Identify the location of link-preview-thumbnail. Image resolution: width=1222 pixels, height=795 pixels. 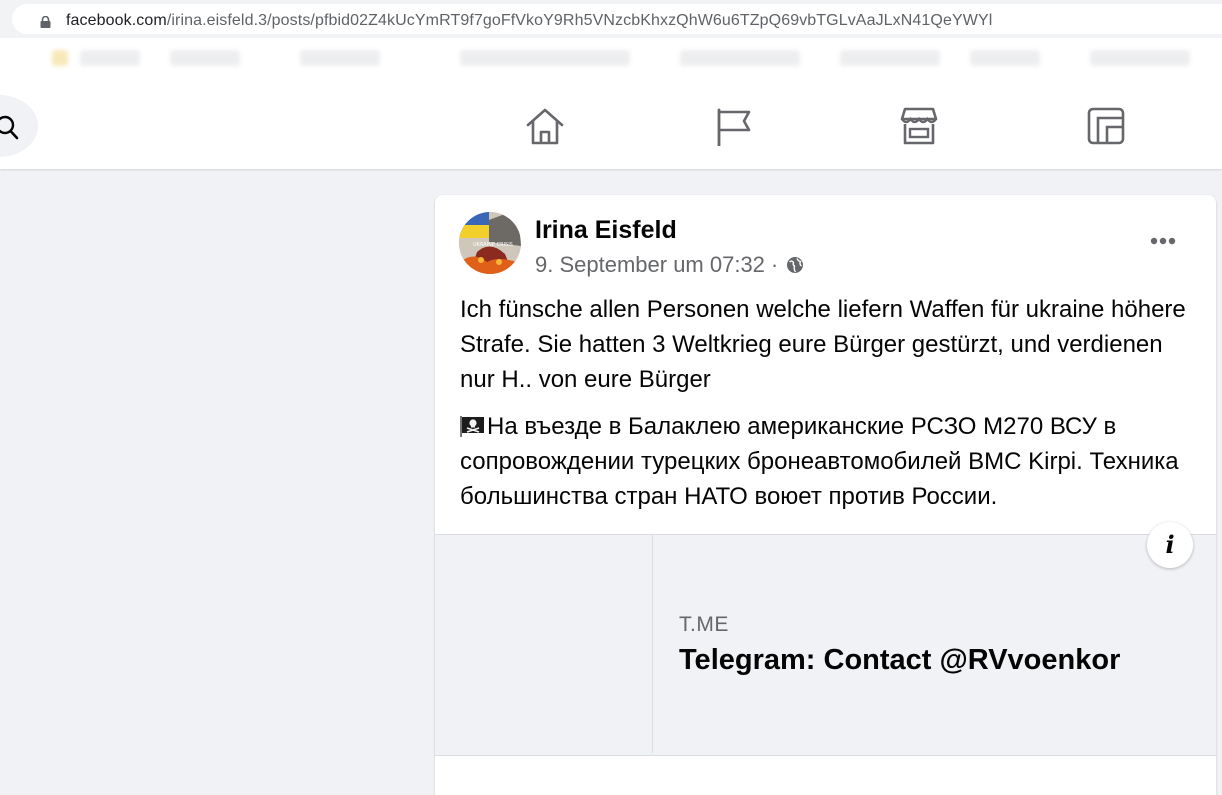
(544, 644).